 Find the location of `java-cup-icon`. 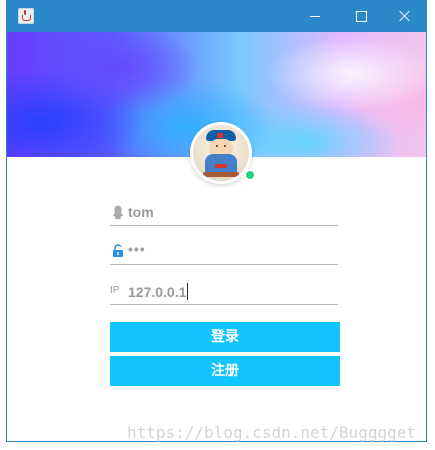

java-cup-icon is located at coordinates (26, 16).